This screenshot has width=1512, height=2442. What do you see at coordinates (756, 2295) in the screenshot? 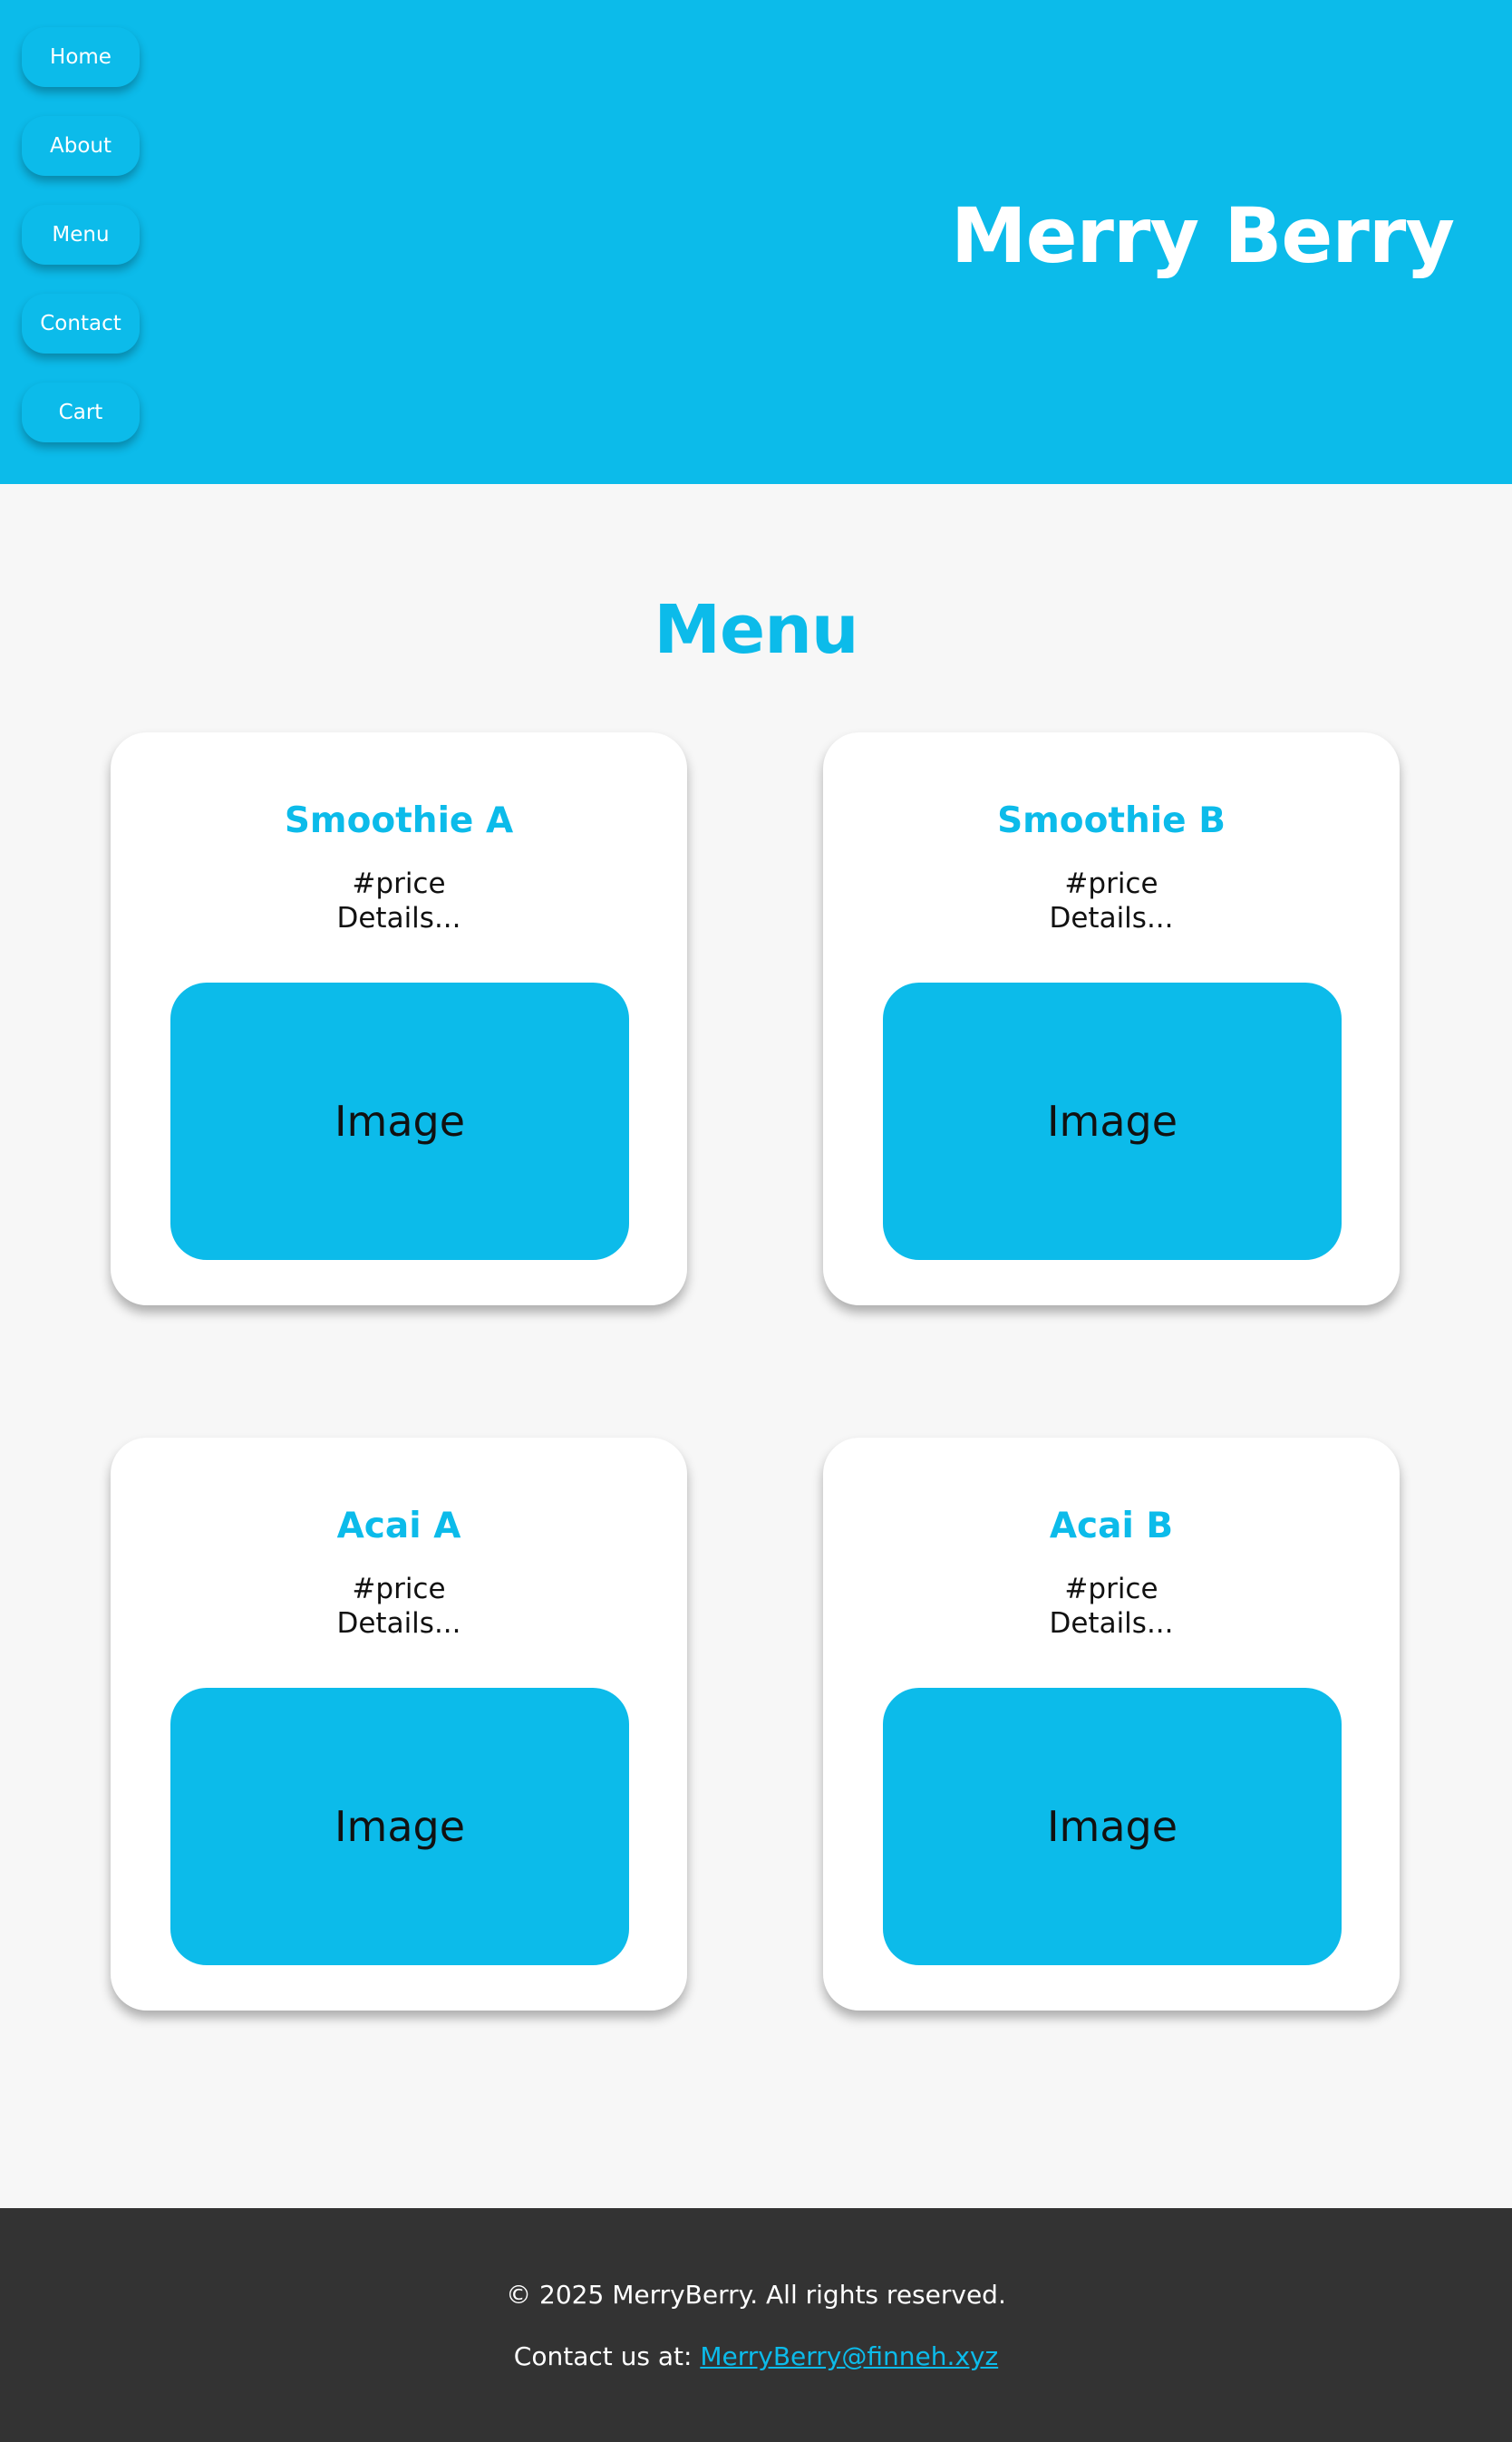
I see `copyright-text: © 2025 MerryBerry. All rights reserved.` at bounding box center [756, 2295].